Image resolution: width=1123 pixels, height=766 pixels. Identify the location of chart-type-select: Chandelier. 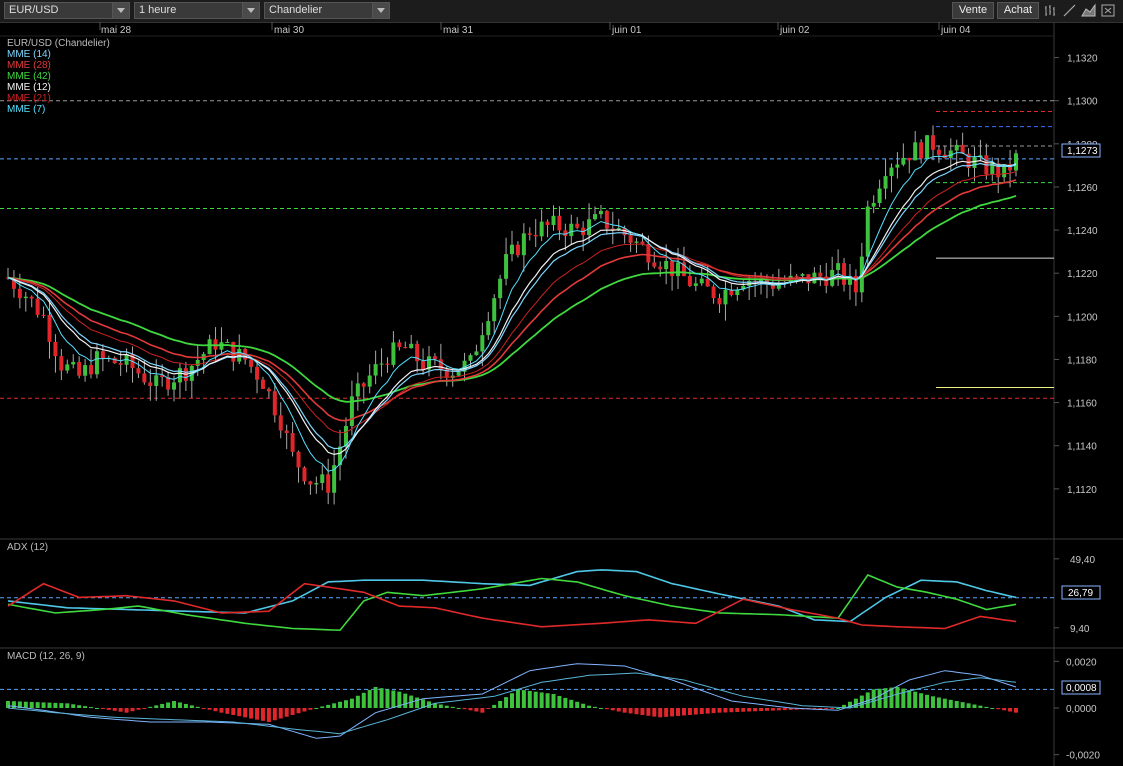
(327, 10).